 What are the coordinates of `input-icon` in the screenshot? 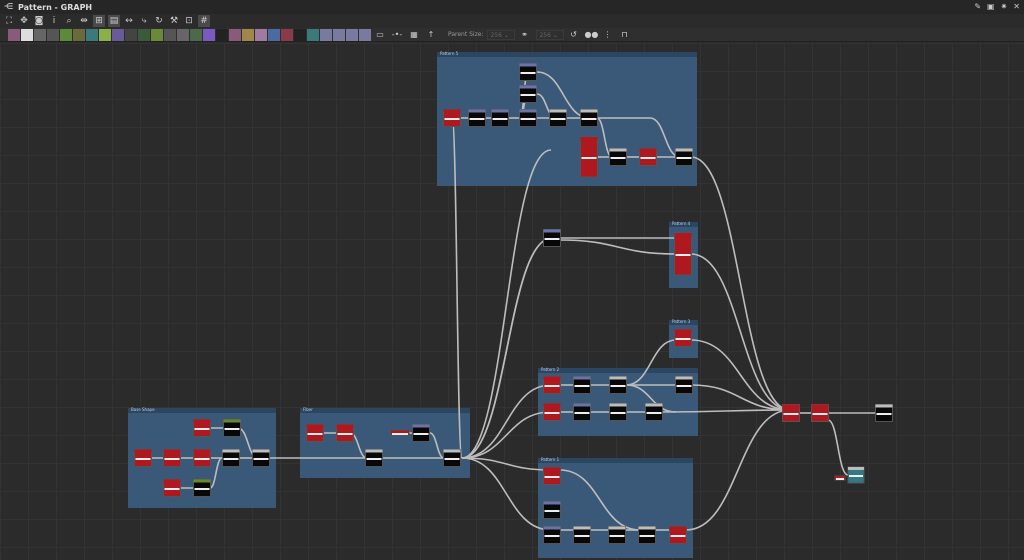 It's located at (326, 34).